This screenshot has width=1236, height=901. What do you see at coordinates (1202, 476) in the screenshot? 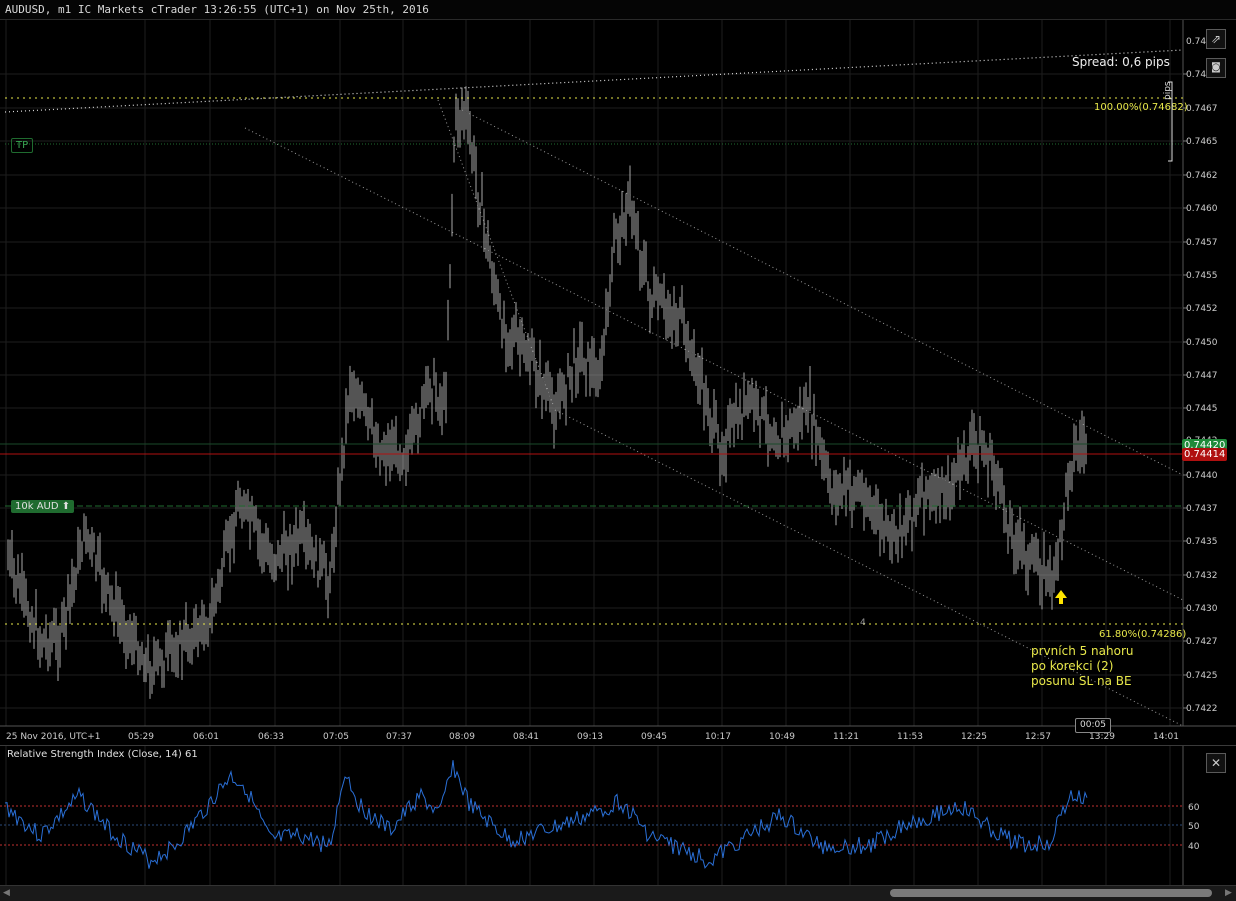
I see `price-tick-label: 0.7440` at bounding box center [1202, 476].